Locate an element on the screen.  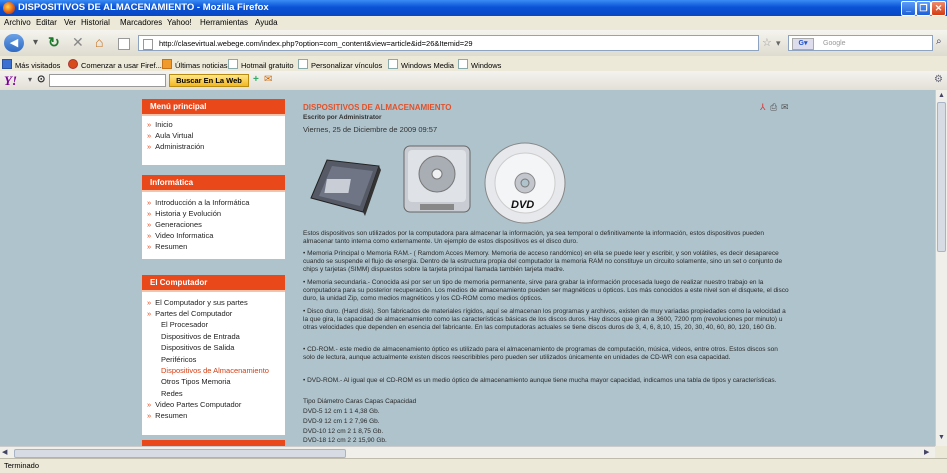
back-button: ◀ is located at coordinates (14, 43).